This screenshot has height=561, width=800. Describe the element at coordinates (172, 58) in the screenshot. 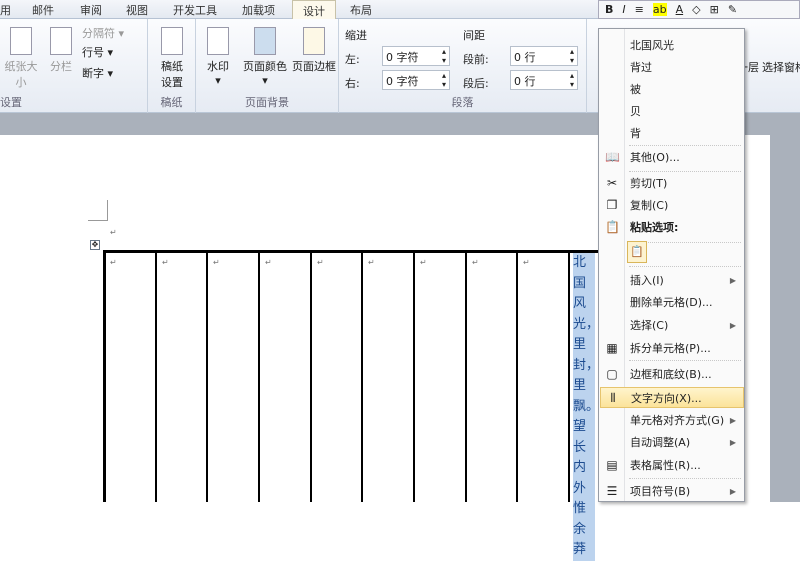

I see `manuscript-setup-button: 稿纸 设置` at that location.